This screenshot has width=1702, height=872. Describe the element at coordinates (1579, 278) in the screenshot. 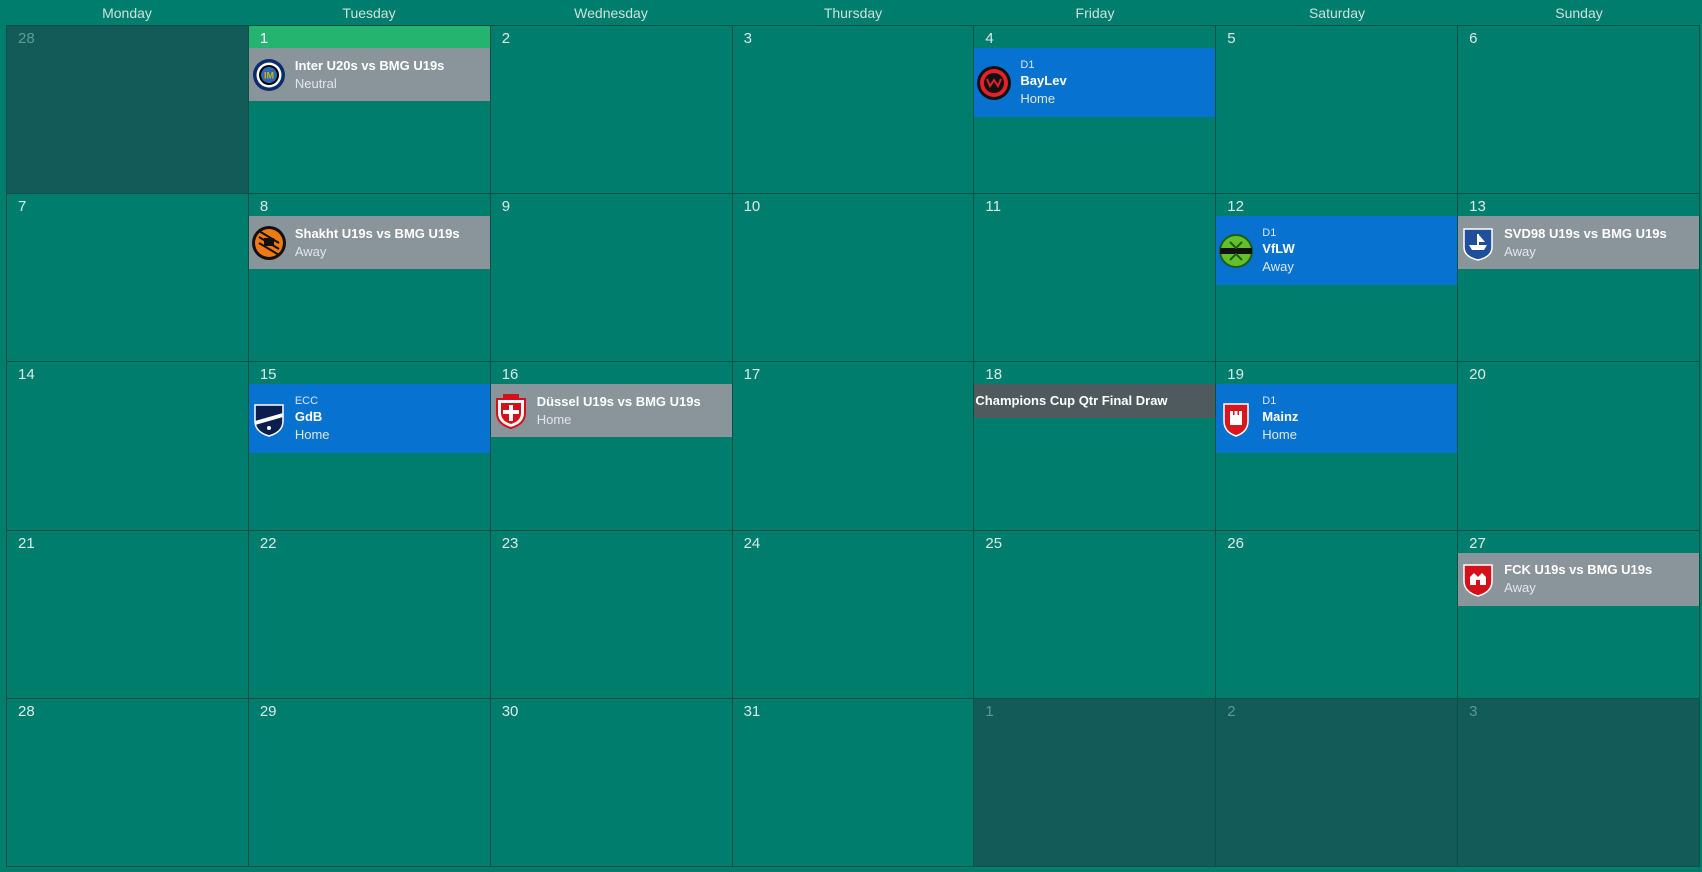

I see `day-cell-13: 13 SVD98 U19s vs BMG U19s Away` at that location.